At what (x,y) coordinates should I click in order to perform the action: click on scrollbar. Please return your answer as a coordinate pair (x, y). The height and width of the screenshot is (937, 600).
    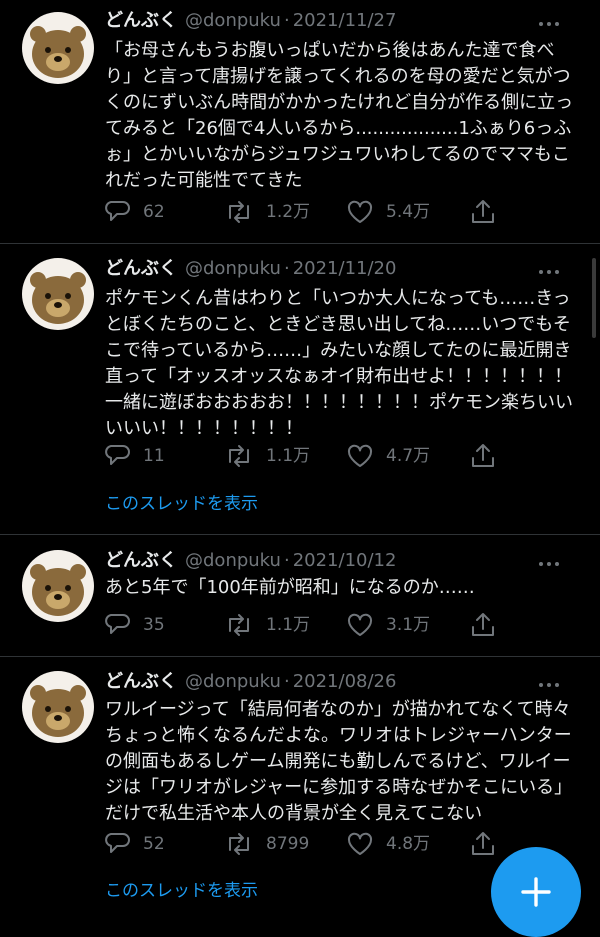
    Looking at the image, I should click on (594, 298).